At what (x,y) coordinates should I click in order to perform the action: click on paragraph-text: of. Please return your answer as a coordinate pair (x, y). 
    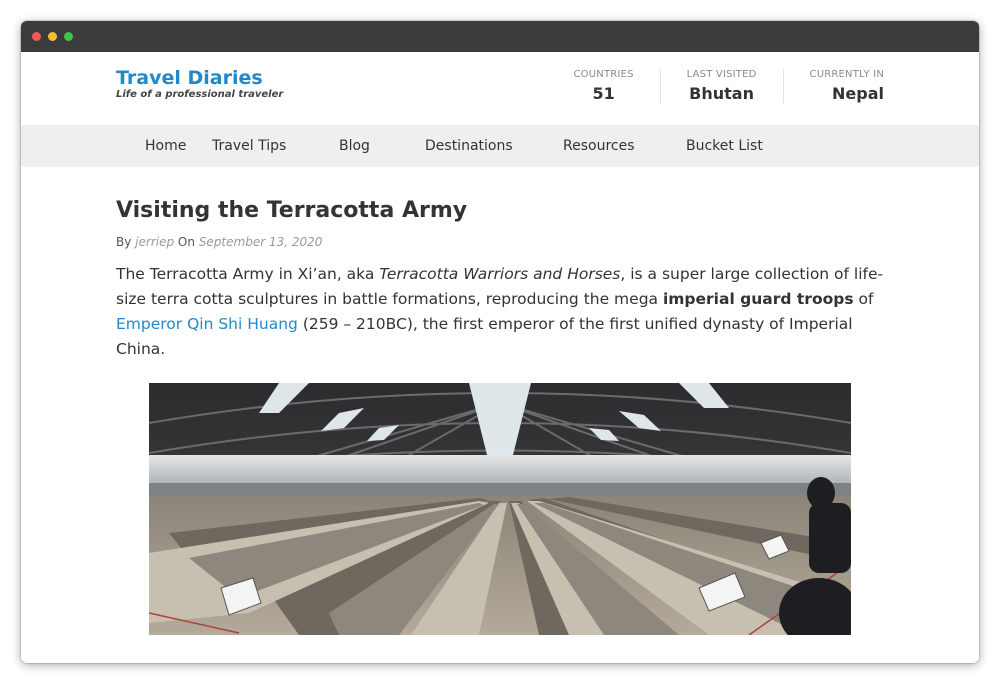
    Looking at the image, I should click on (863, 299).